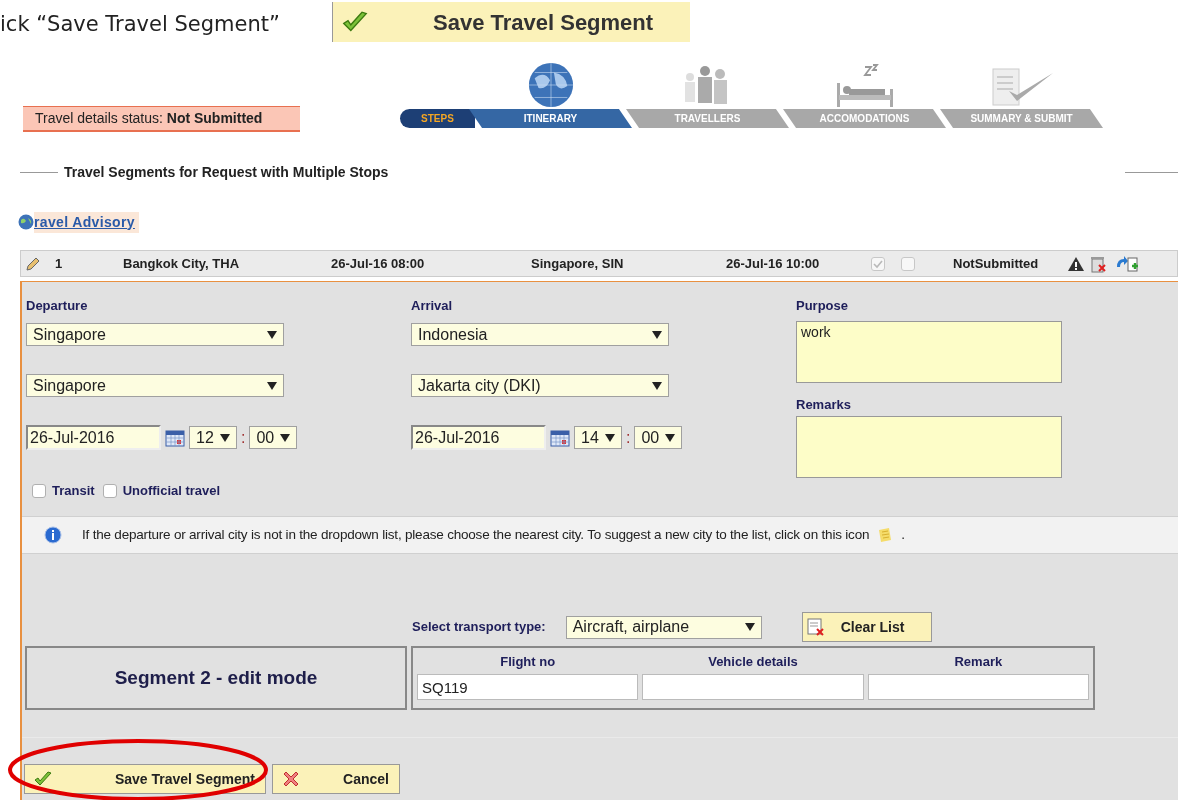  I want to click on column-heading: Remark, so click(978, 662).